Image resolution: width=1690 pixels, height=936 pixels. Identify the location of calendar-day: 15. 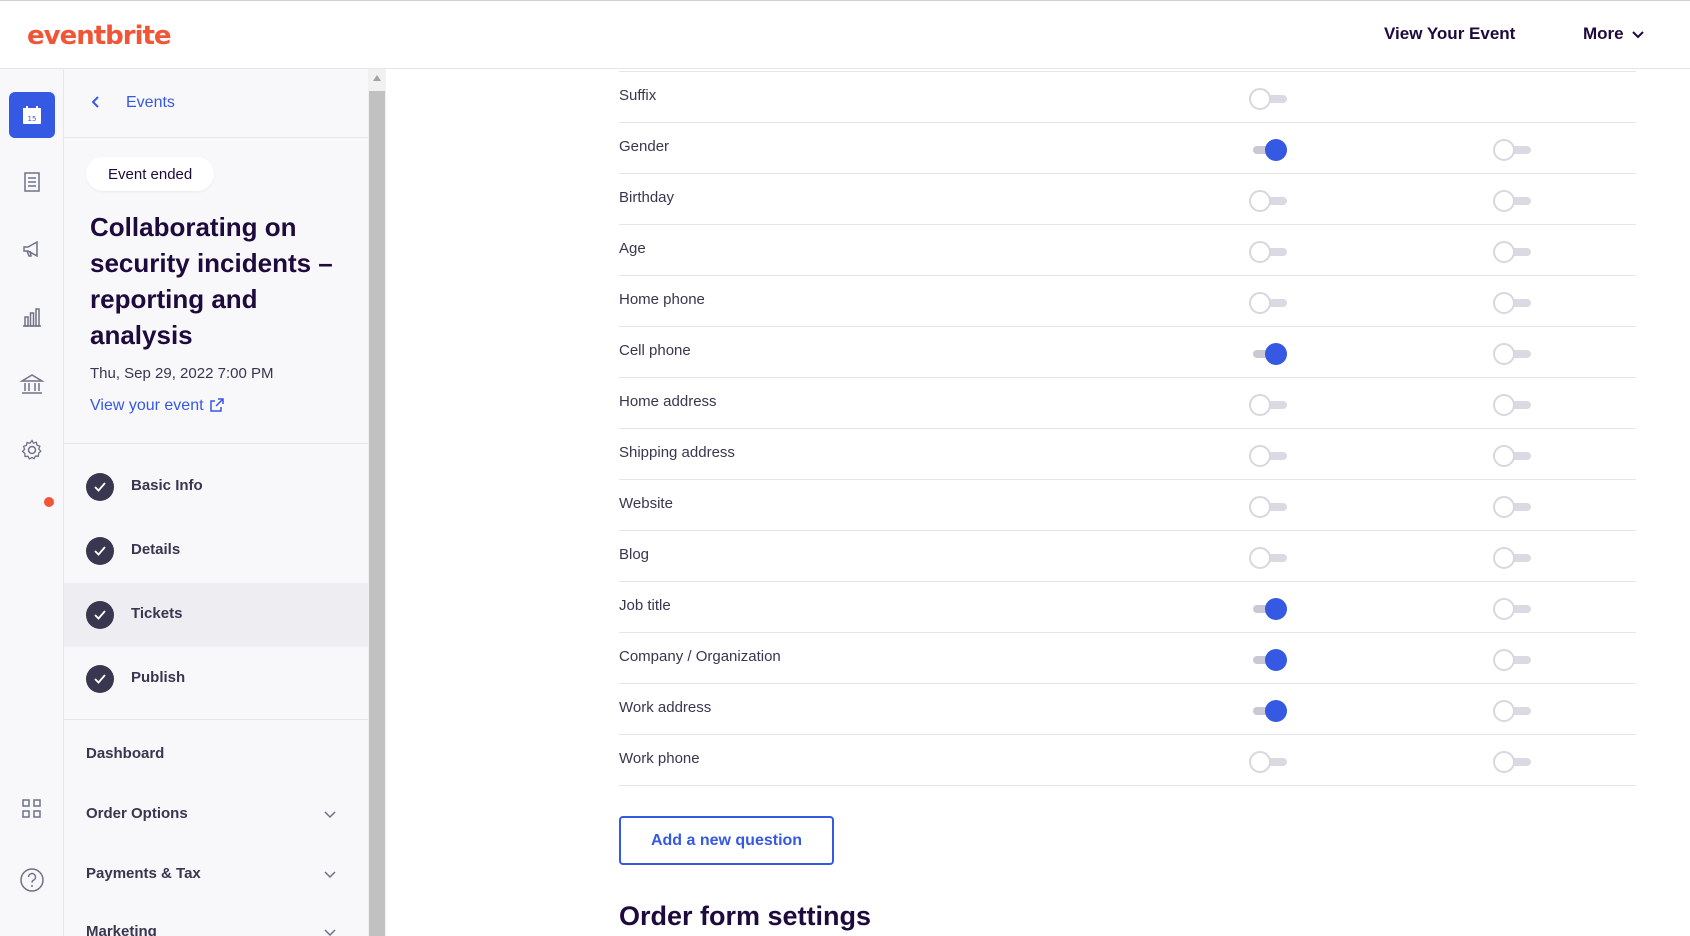
(32, 119).